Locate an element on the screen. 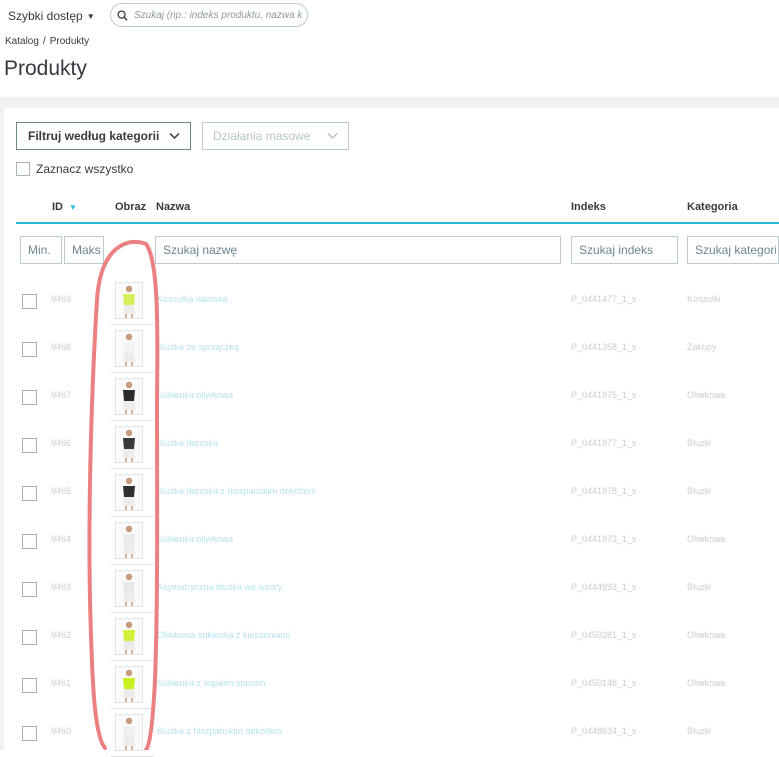  column-header-id: ID ▼ is located at coordinates (64, 207).